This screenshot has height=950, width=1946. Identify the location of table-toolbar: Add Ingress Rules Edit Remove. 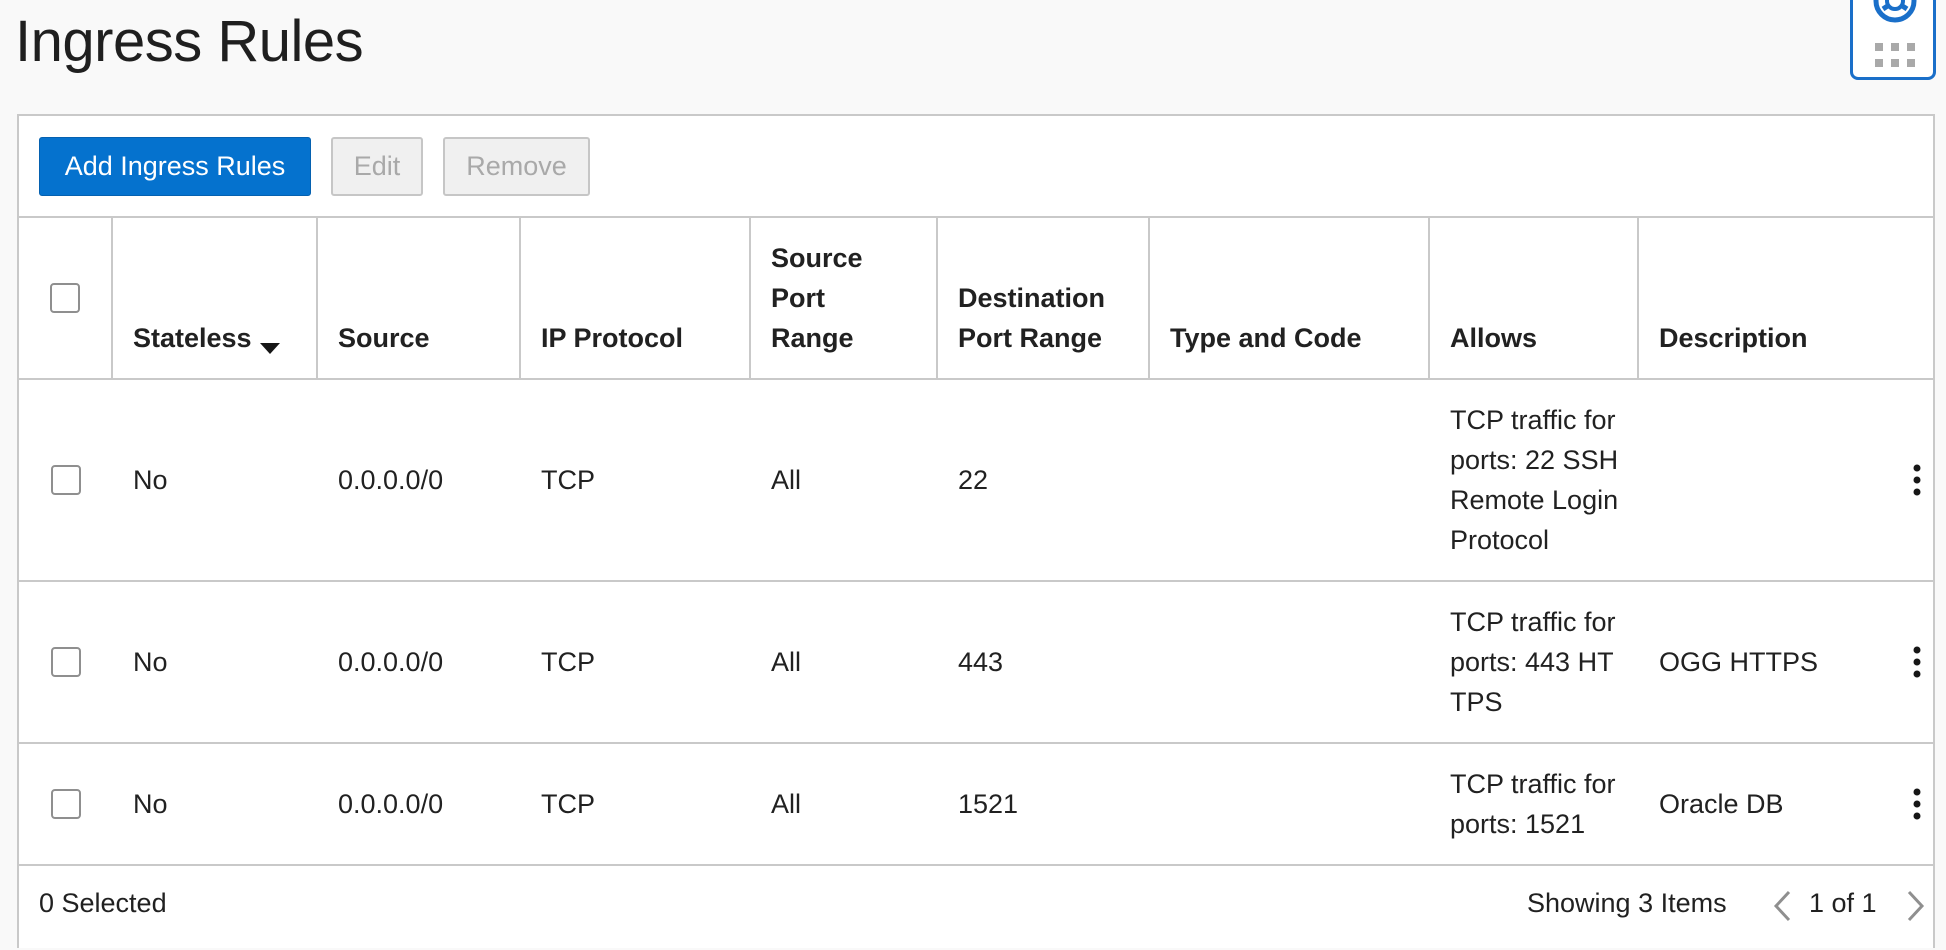
(976, 167).